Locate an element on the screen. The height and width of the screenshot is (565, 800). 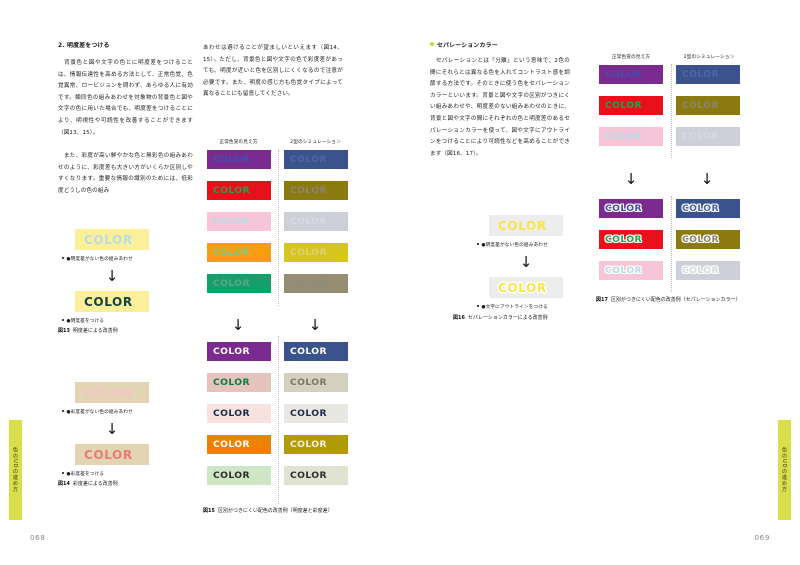
fig17-after-normal-swatch: COLOR is located at coordinates (631, 270).